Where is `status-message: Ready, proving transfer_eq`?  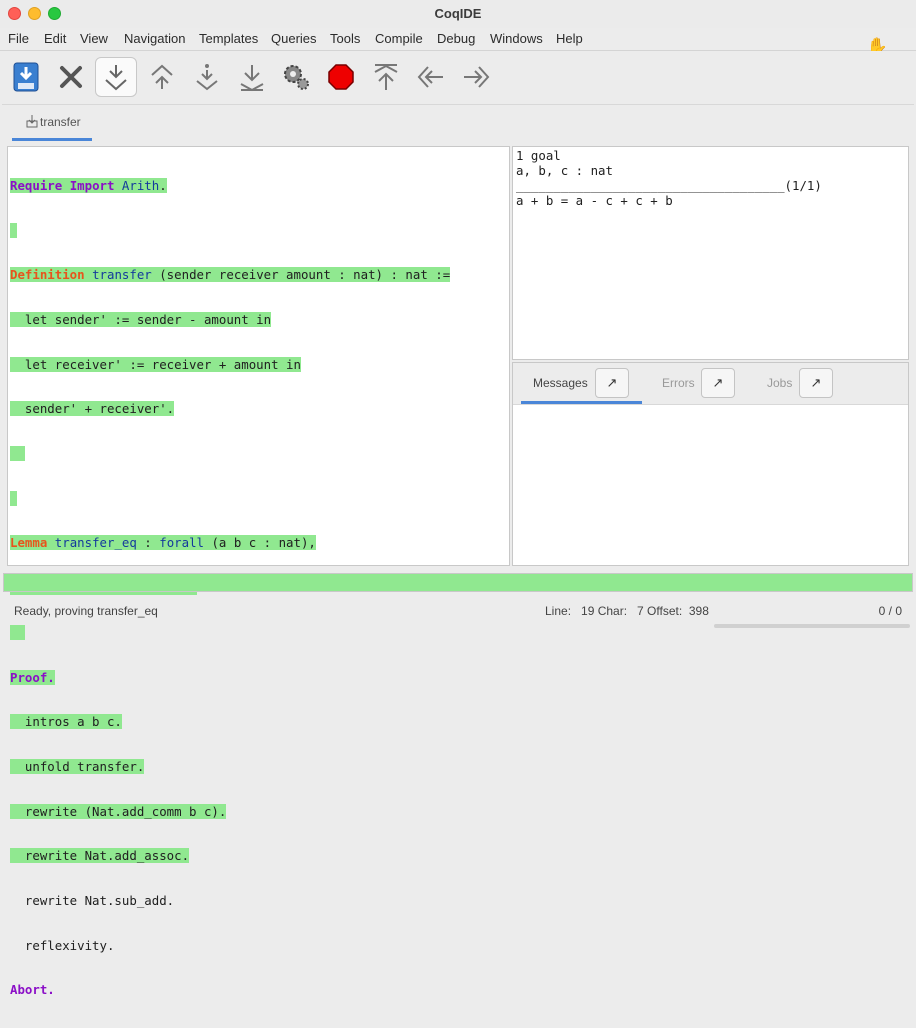 status-message: Ready, proving transfer_eq is located at coordinates (86, 611).